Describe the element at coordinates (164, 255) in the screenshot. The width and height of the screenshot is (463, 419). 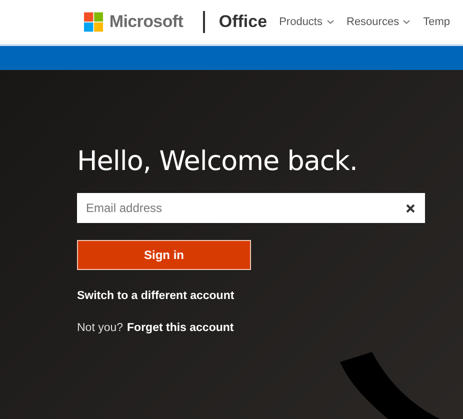
I see `sign-in-button: Sign in` at that location.